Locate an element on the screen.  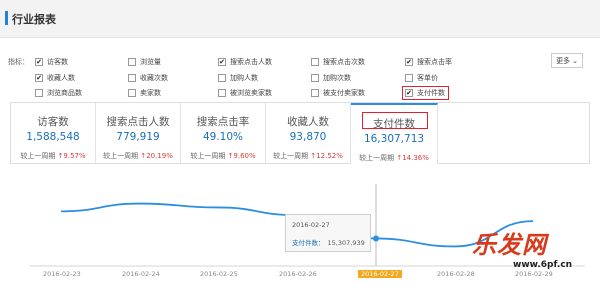
filter-option-label: 收藏人数 is located at coordinates (61, 78).